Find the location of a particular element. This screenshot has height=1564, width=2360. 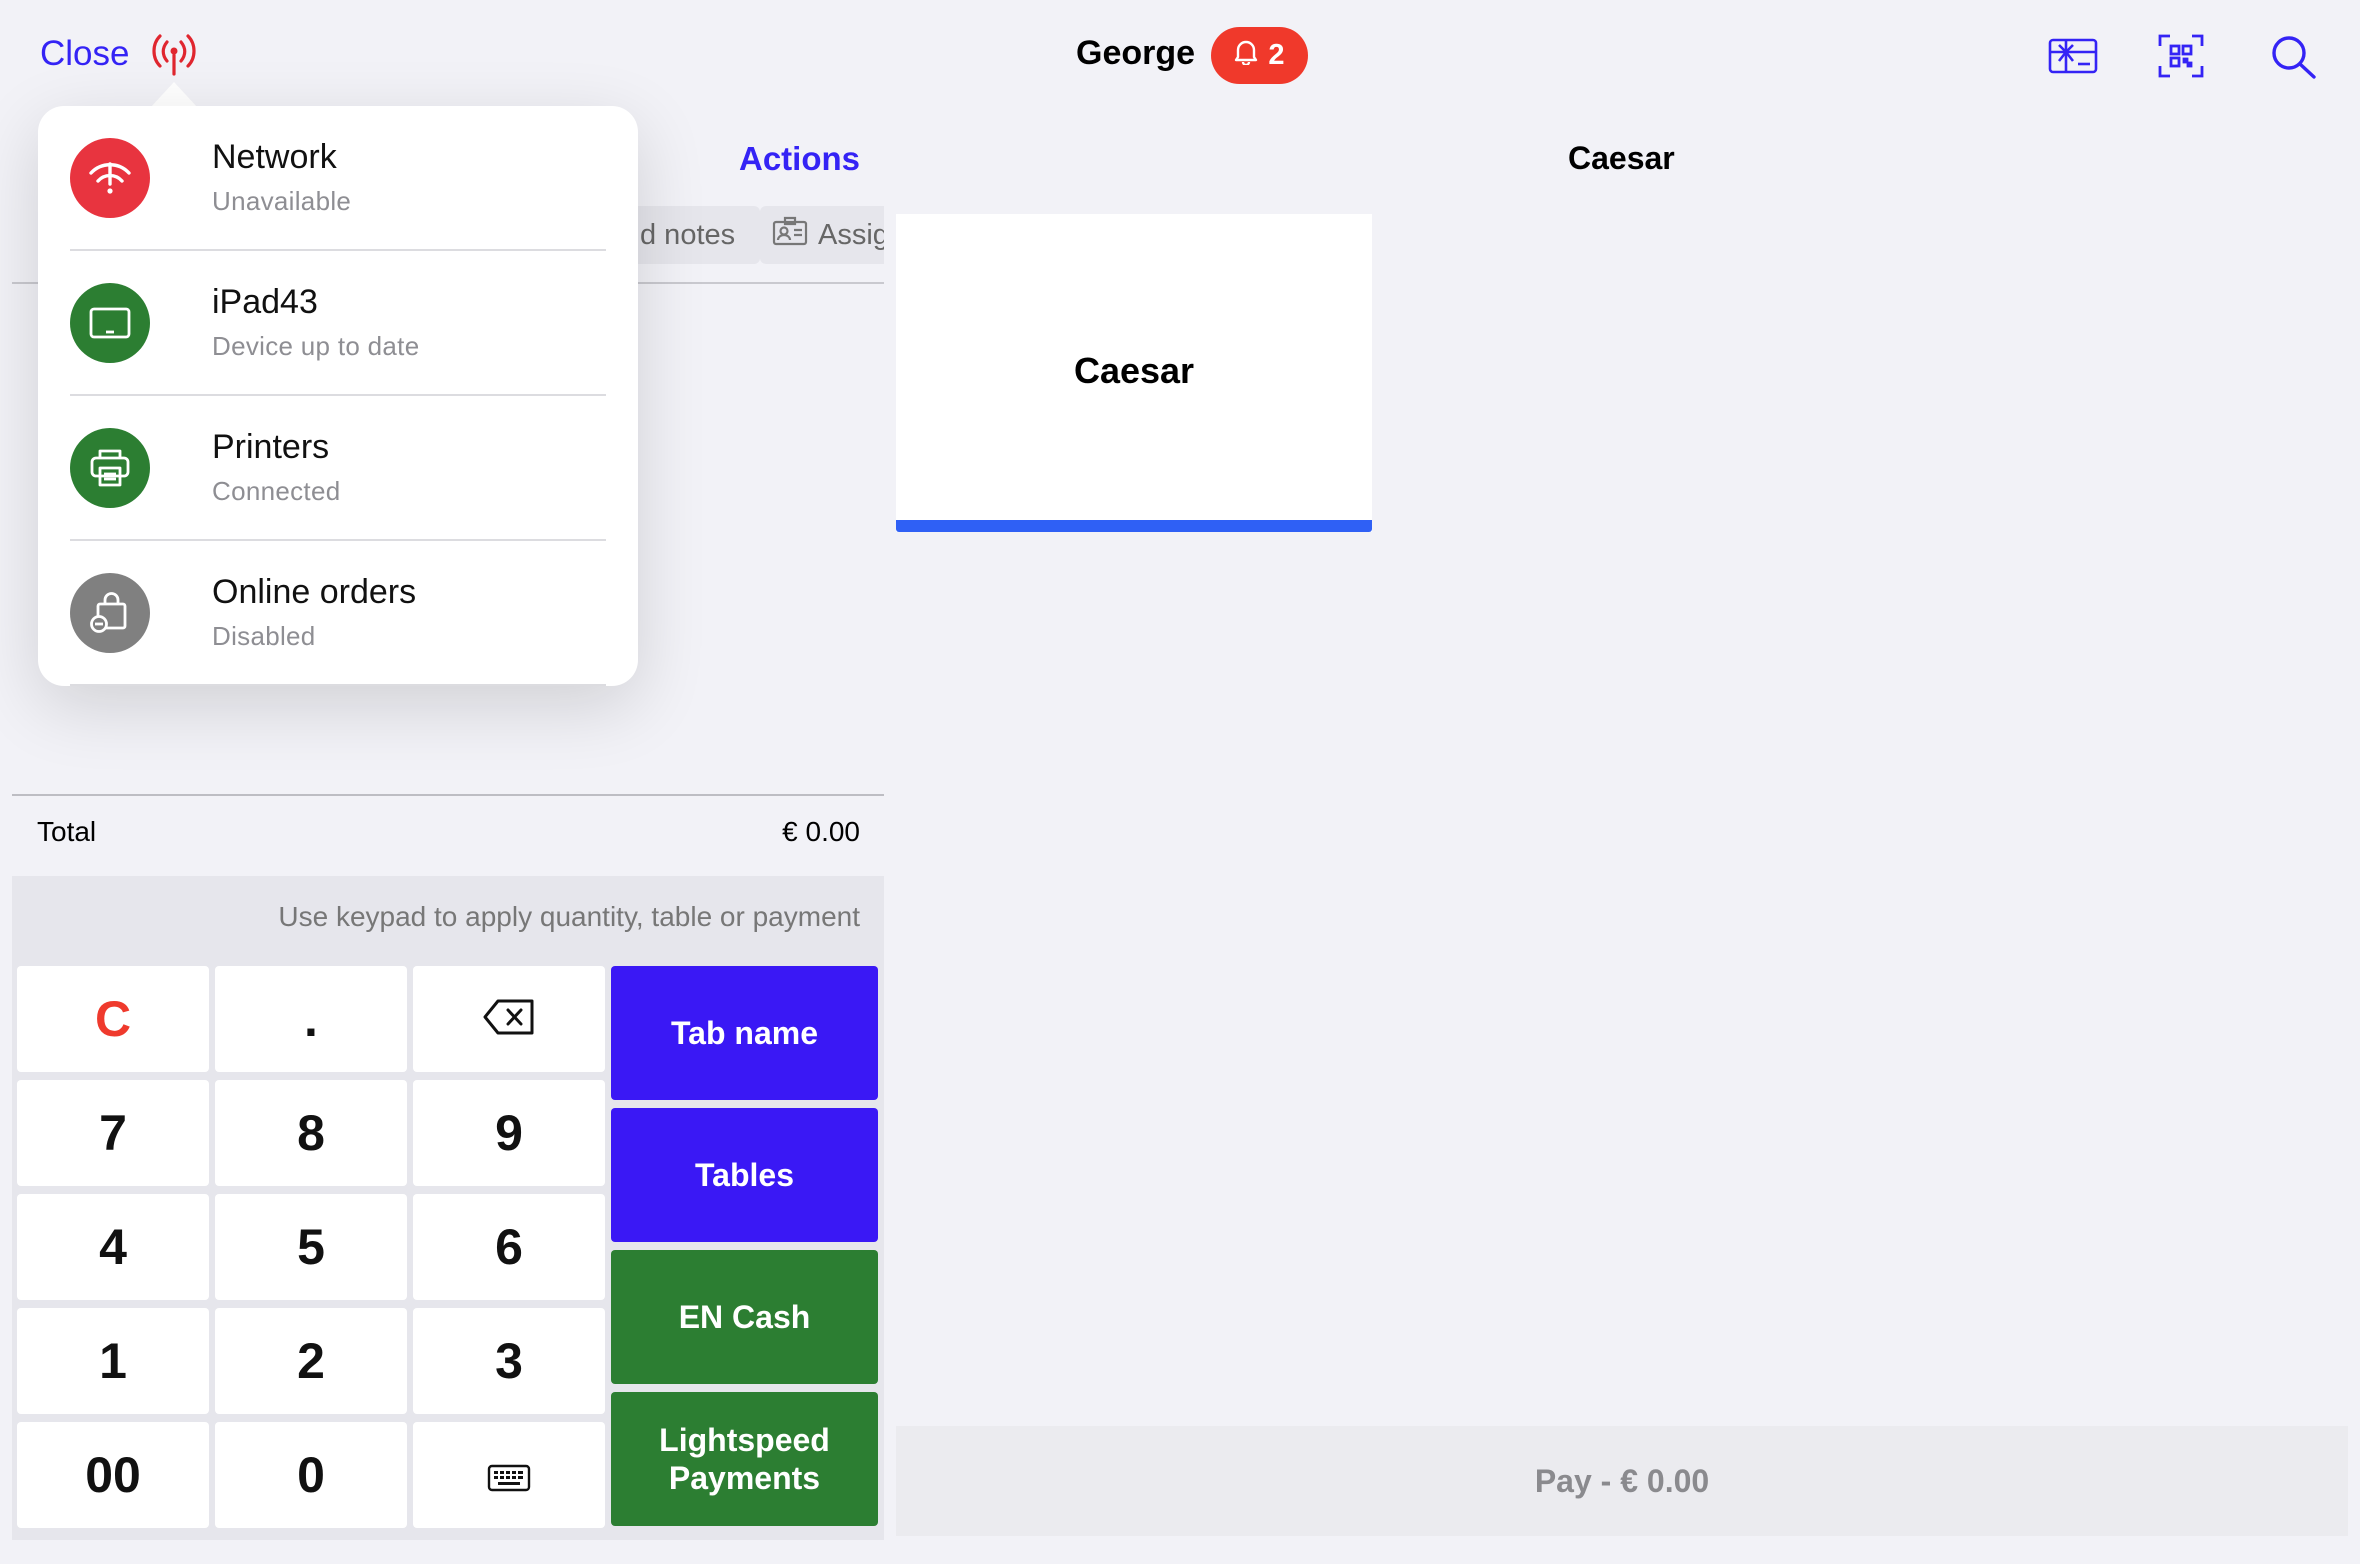

key-7: 7 is located at coordinates (113, 1133).